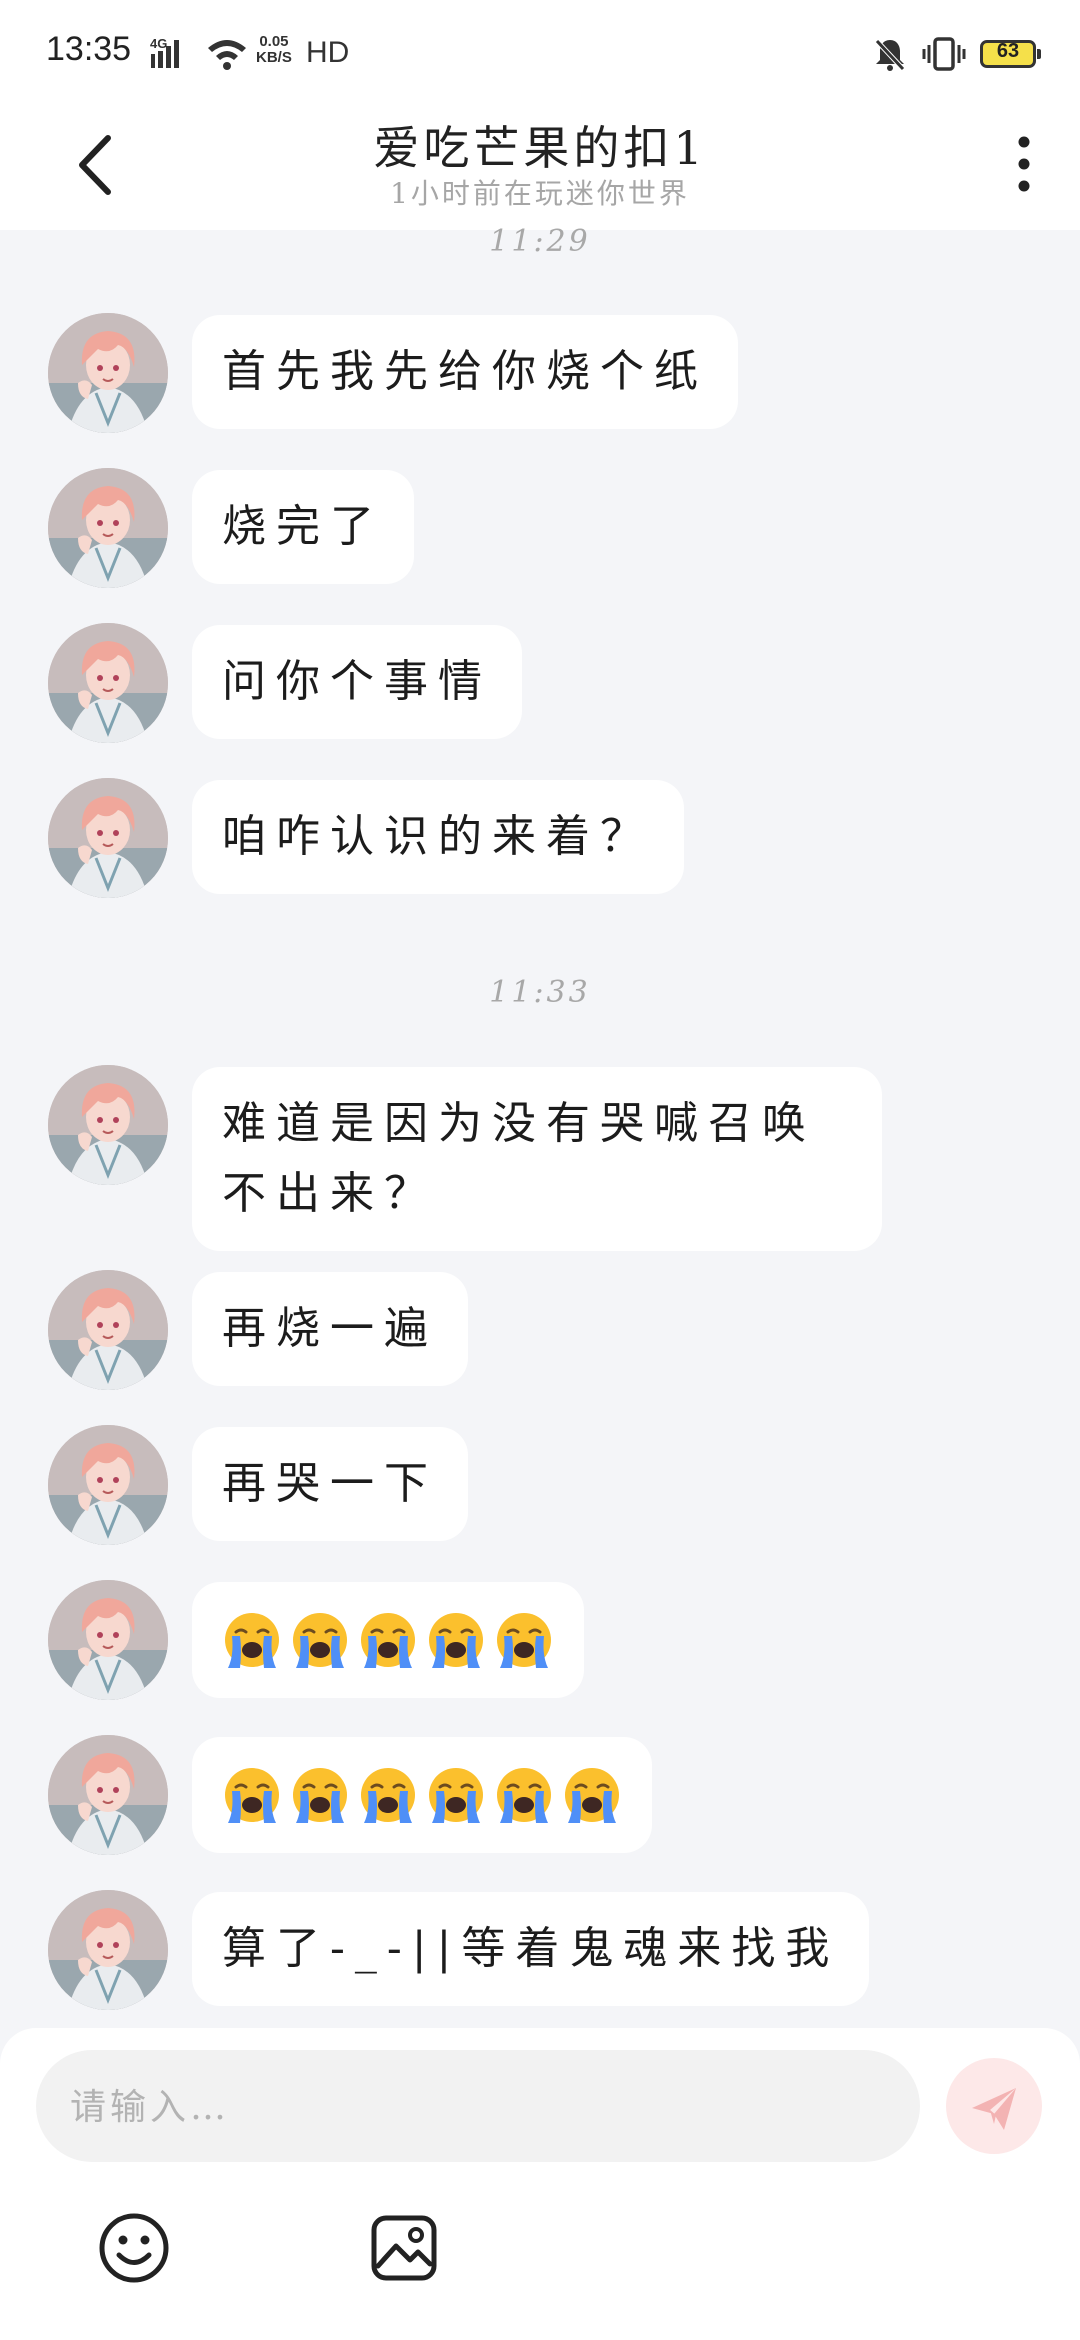 Image resolution: width=1080 pixels, height=2340 pixels. I want to click on image-picker-button, so click(404, 2248).